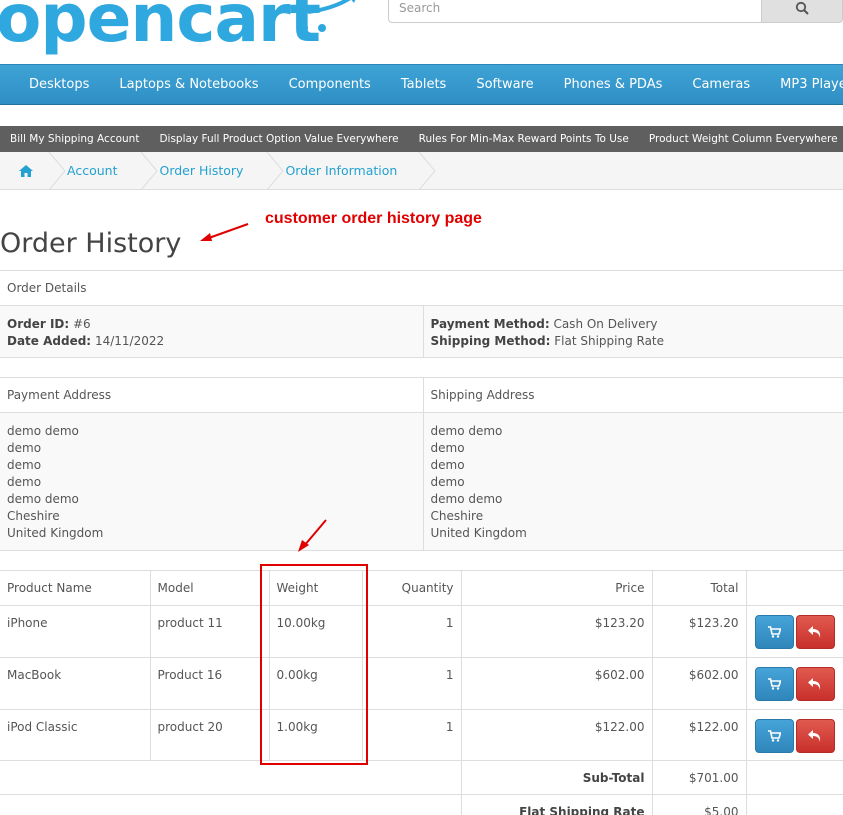 This screenshot has width=843, height=815. I want to click on shipping-row: Flat Shipping Rate $5.00, so click(421, 804).